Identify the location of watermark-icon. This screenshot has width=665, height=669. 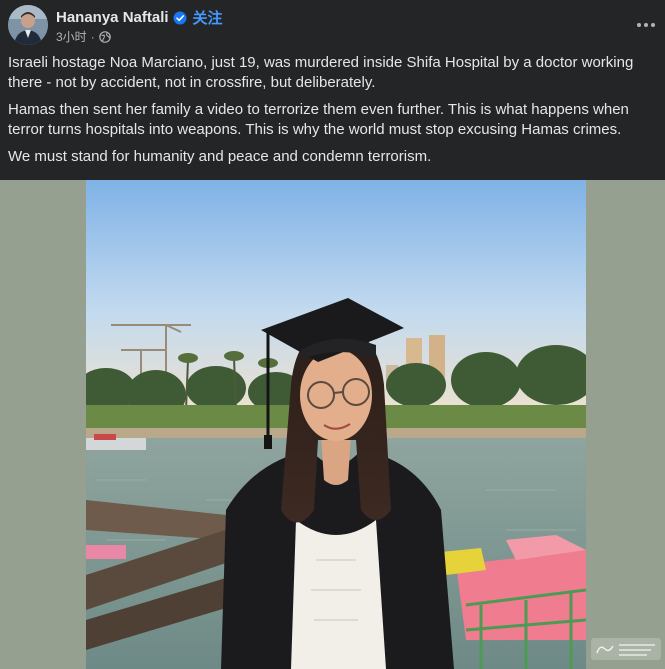
(626, 651).